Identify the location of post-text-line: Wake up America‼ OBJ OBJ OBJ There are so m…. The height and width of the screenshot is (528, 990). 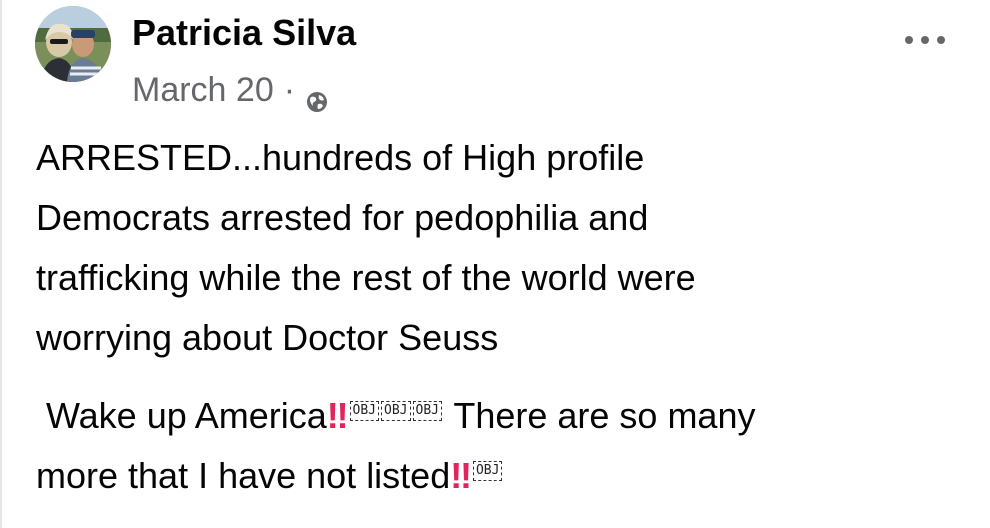
(496, 416).